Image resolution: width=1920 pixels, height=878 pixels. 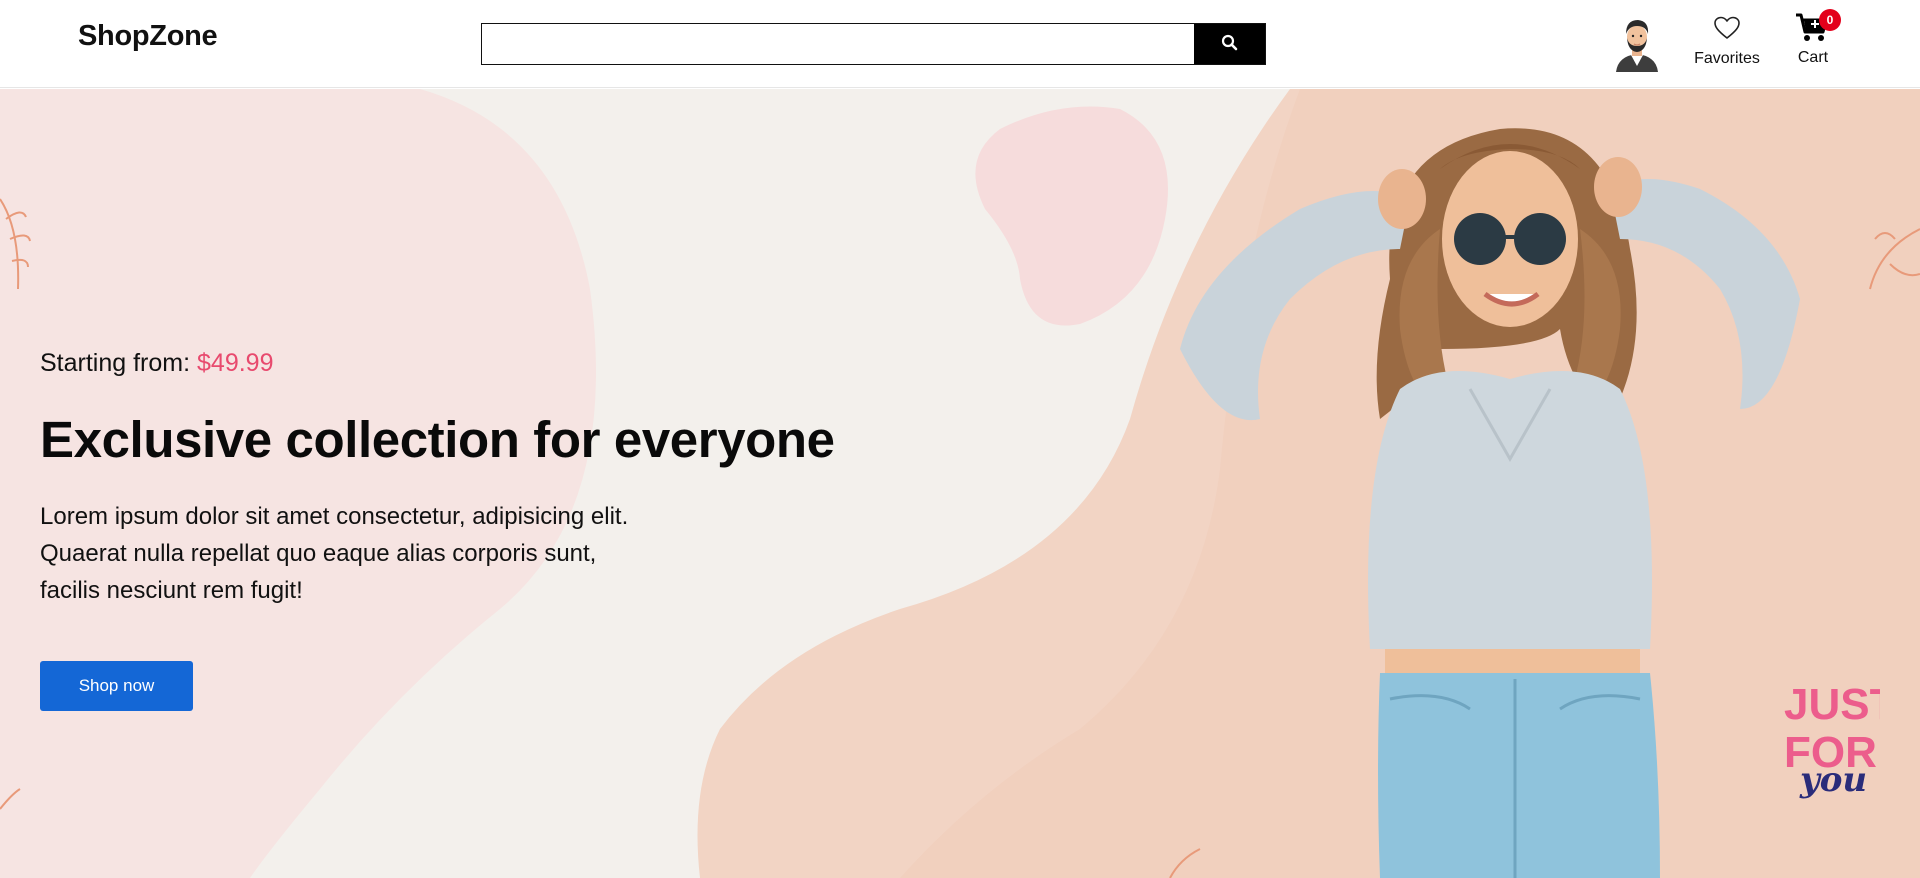 What do you see at coordinates (116, 686) in the screenshot?
I see `shop-now-button: Shop now` at bounding box center [116, 686].